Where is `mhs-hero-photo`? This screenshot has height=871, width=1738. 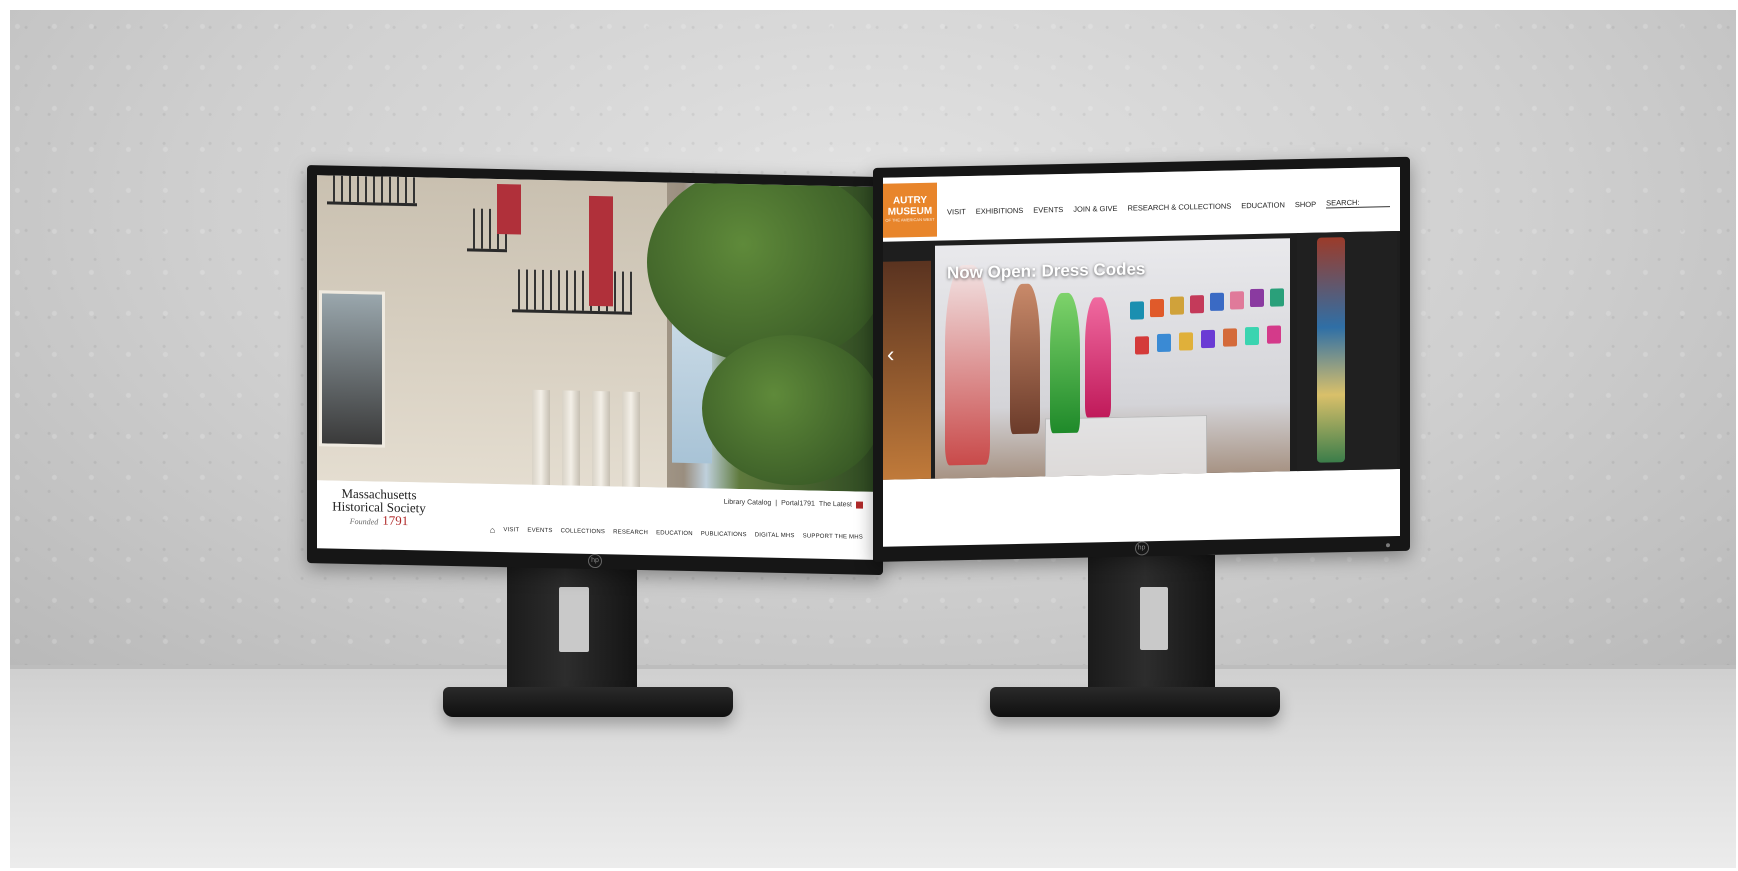
mhs-hero-photo is located at coordinates (595, 333).